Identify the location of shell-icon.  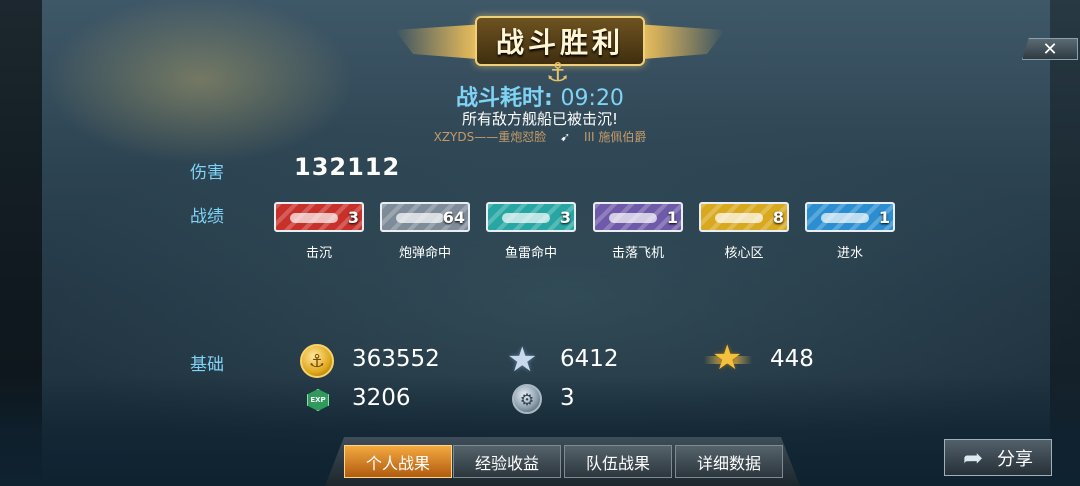
(420, 218).